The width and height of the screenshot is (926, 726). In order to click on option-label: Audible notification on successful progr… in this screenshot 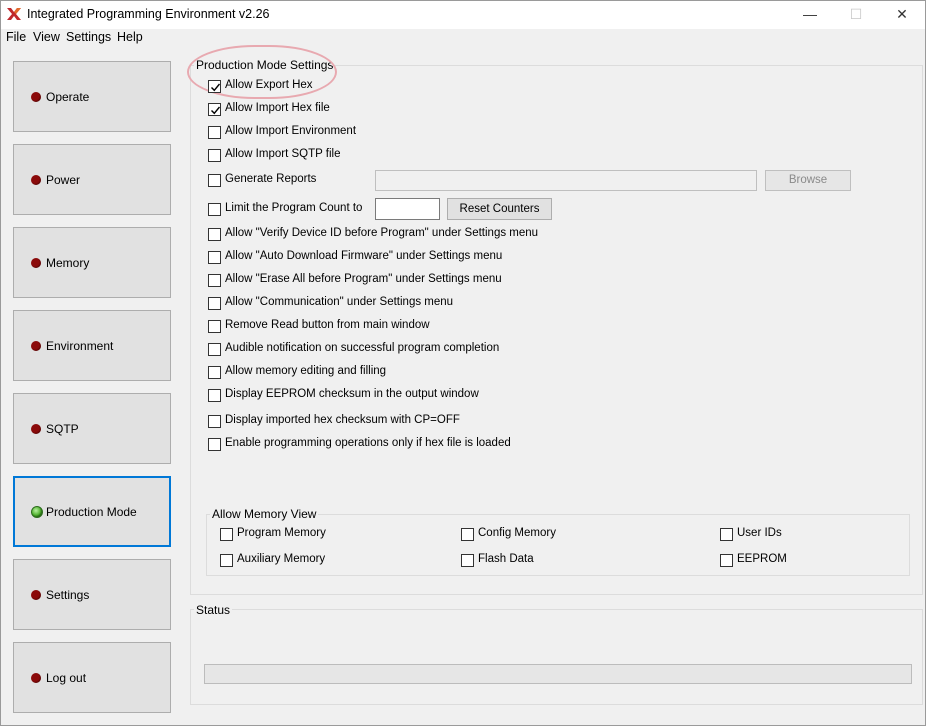, I will do `click(362, 348)`.